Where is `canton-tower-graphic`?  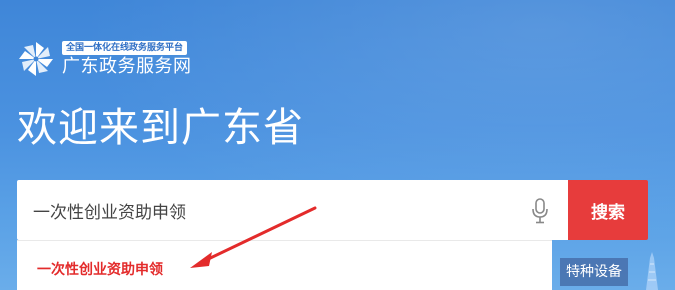 canton-tower-graphic is located at coordinates (652, 271).